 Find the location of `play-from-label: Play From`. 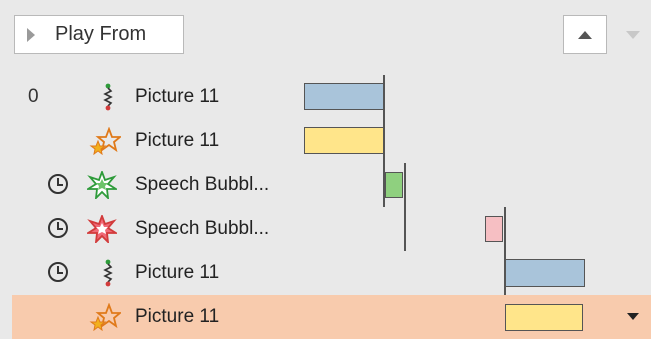

play-from-label: Play From is located at coordinates (101, 34).